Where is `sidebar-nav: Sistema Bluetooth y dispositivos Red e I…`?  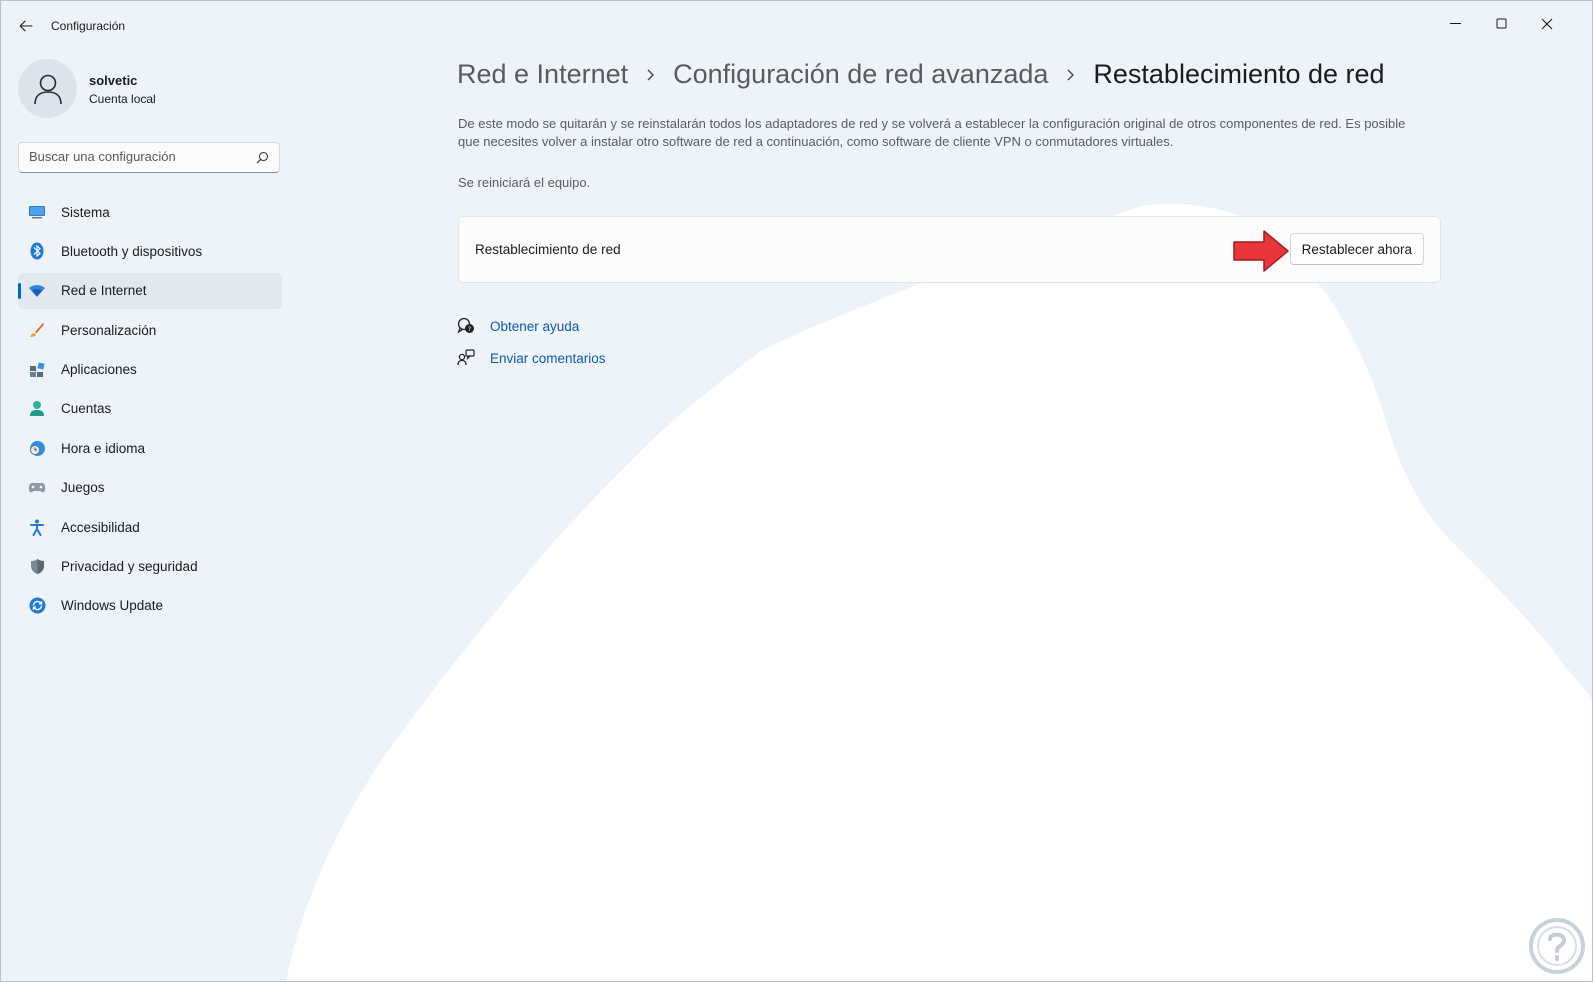
sidebar-nav: Sistema Bluetooth y dispositivos Red e I… is located at coordinates (150, 410).